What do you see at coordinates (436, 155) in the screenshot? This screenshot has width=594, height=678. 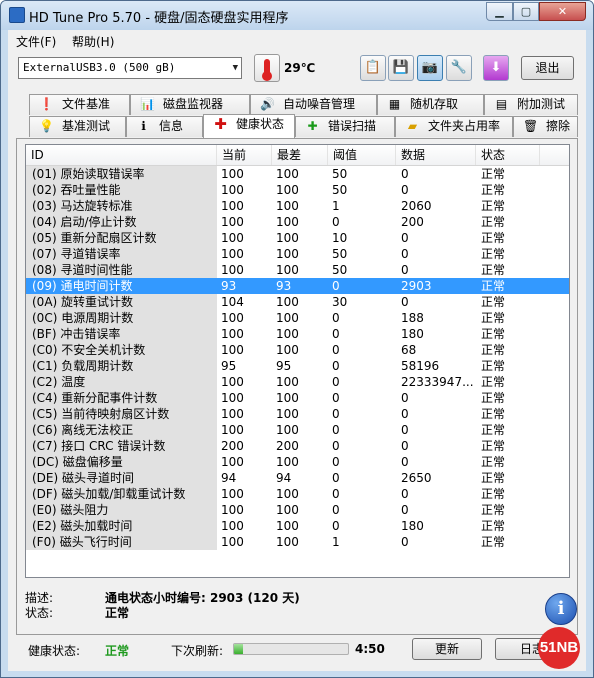 I see `column-header-data: 数据` at bounding box center [436, 155].